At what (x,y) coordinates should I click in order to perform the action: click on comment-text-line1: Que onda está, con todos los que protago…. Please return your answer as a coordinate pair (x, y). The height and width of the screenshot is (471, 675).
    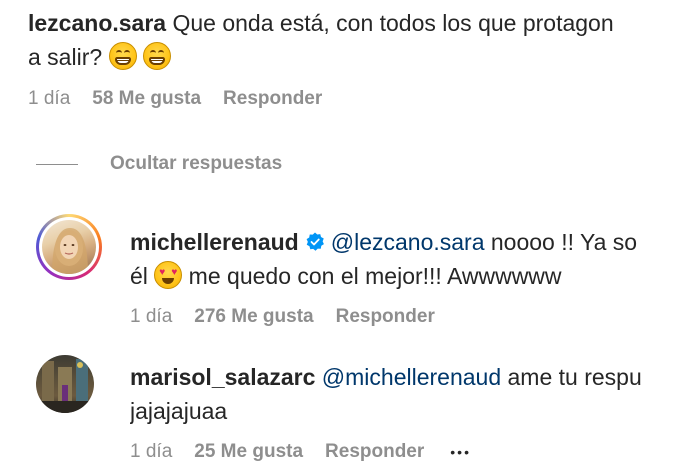
    Looking at the image, I should click on (393, 23).